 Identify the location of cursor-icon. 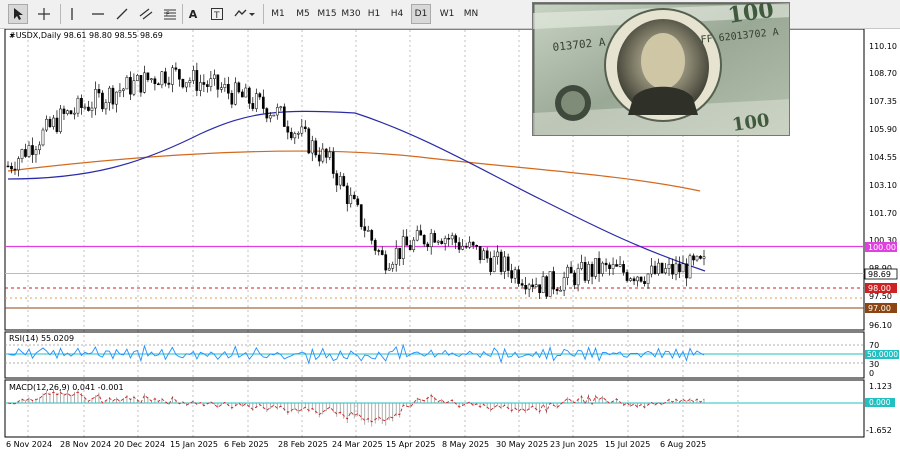
(18, 14).